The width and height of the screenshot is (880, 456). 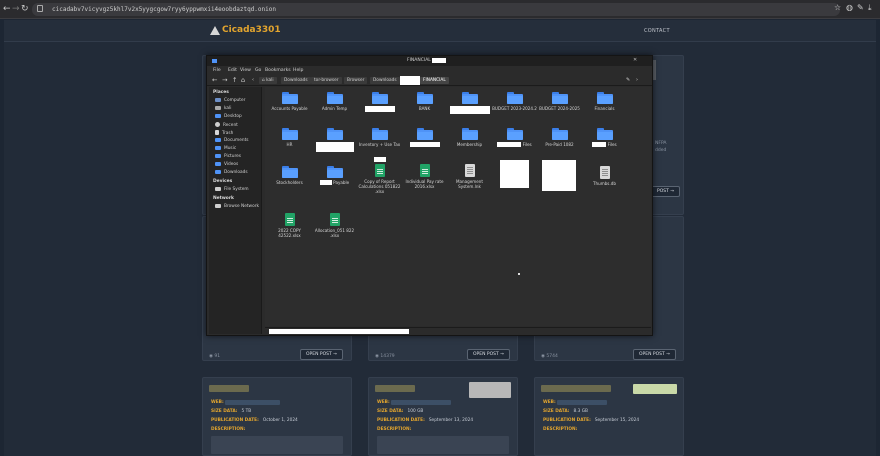 I want to click on file-item: Pre-Paid 1082, so click(x=559, y=137).